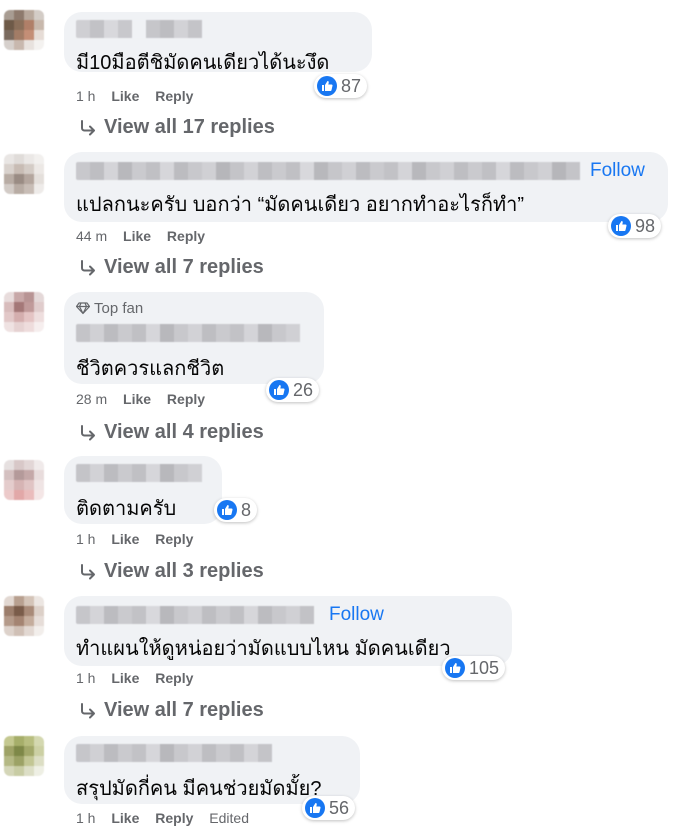 The width and height of the screenshot is (700, 832). Describe the element at coordinates (119, 308) in the screenshot. I see `top-fan-label: Top fan` at that location.